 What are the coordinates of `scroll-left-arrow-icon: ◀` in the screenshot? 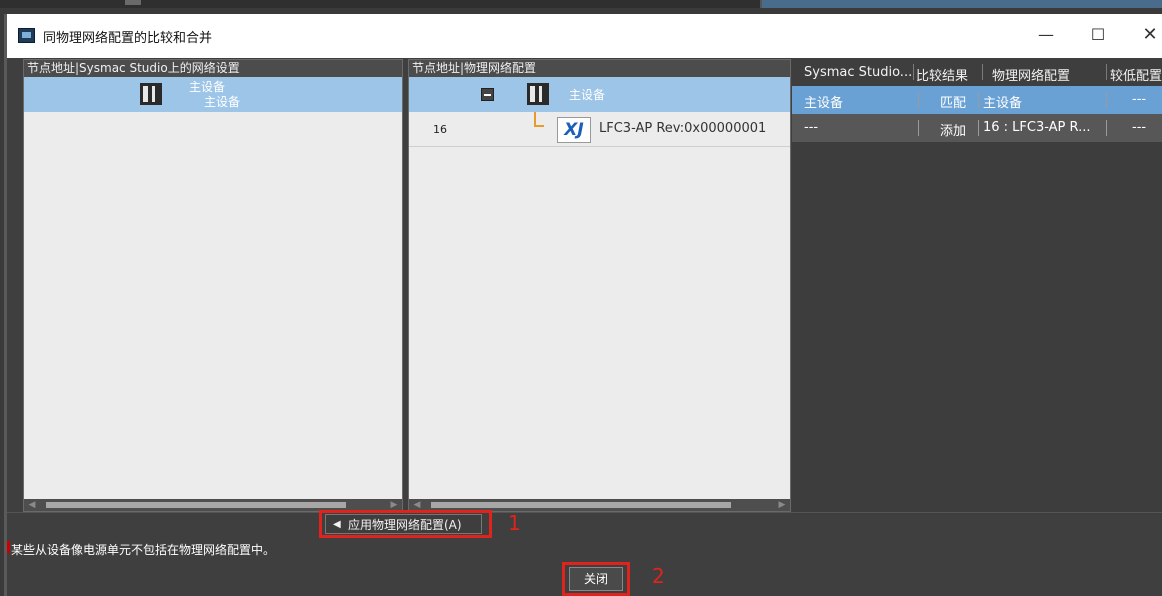 It's located at (32, 505).